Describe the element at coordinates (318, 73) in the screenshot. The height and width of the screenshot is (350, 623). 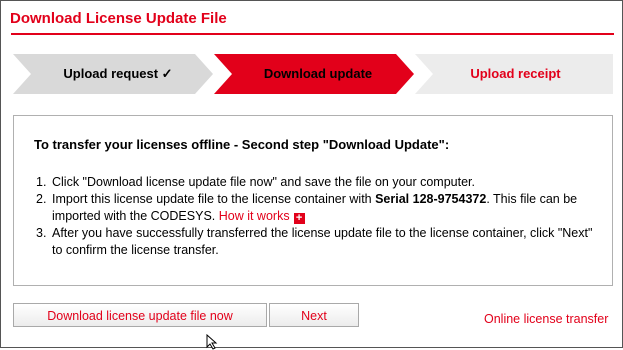
I see `step-download-update: Download update` at that location.